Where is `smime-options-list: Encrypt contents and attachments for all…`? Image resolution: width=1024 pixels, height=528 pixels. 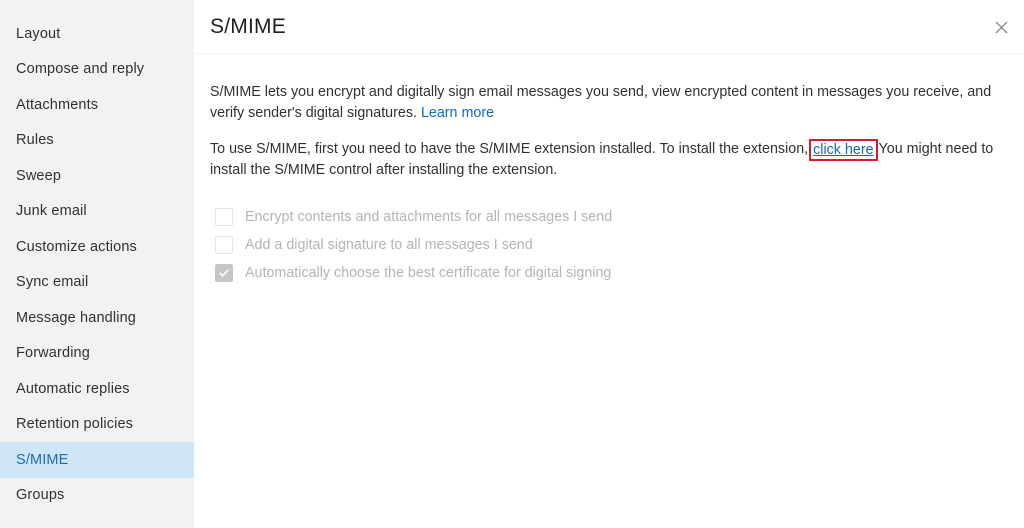
smime-options-list: Encrypt contents and attachments for all… is located at coordinates (609, 245).